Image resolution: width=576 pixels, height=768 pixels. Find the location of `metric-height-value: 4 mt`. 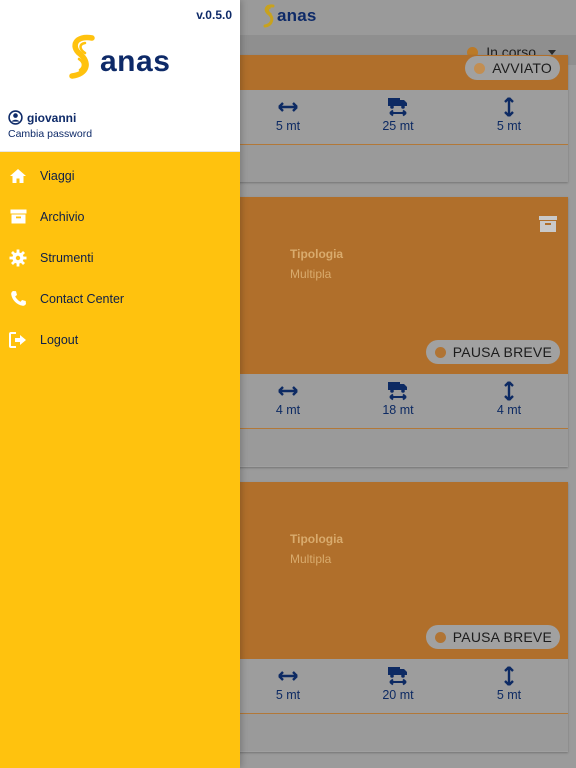

metric-height-value: 4 mt is located at coordinates (509, 410).